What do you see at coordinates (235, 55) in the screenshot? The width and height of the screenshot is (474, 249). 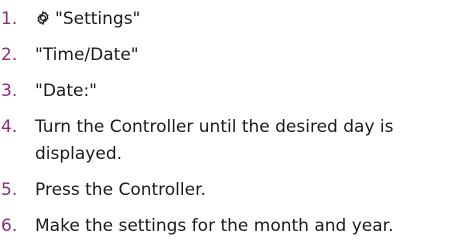 I see `step-2: 2. "Time/Date"` at bounding box center [235, 55].